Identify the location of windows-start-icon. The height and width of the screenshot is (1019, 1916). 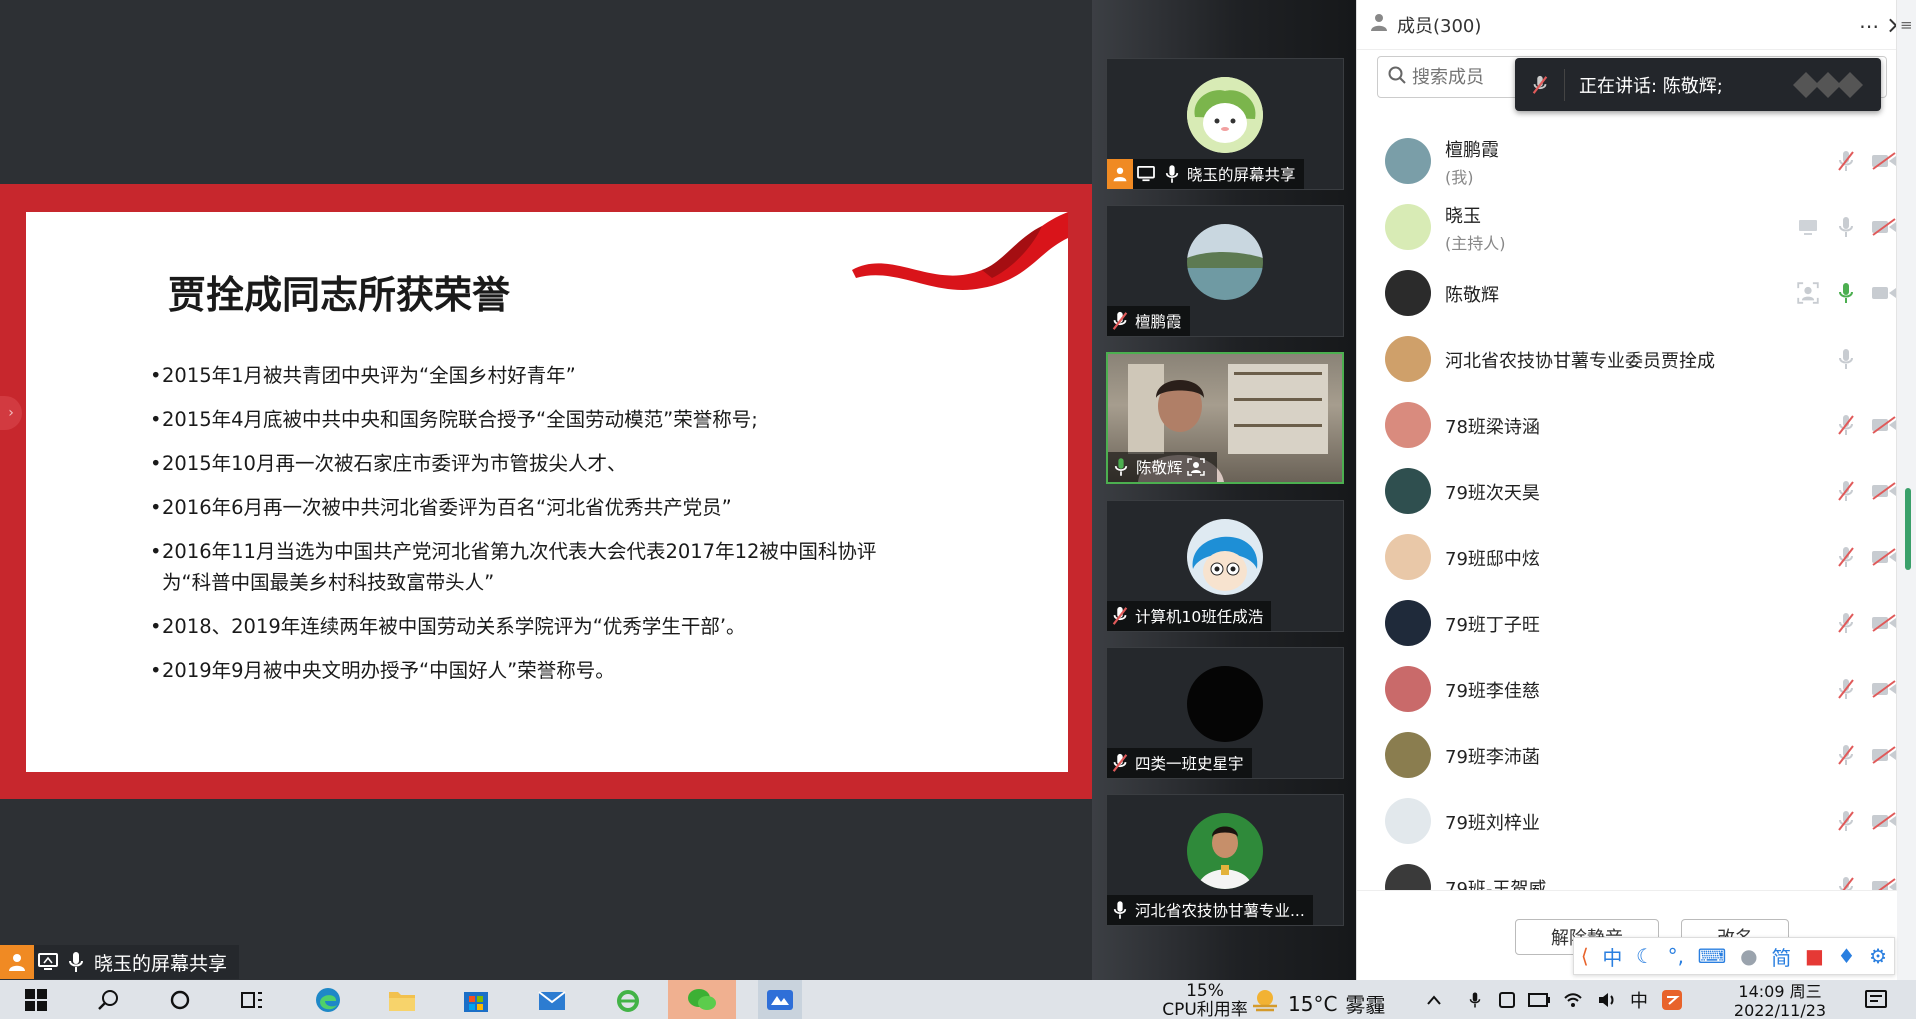
(36, 999).